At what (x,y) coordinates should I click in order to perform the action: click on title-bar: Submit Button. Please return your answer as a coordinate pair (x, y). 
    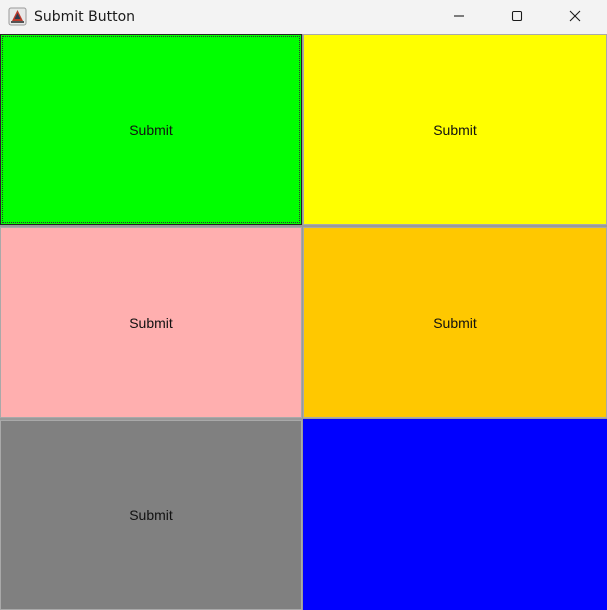
    Looking at the image, I should click on (303, 17).